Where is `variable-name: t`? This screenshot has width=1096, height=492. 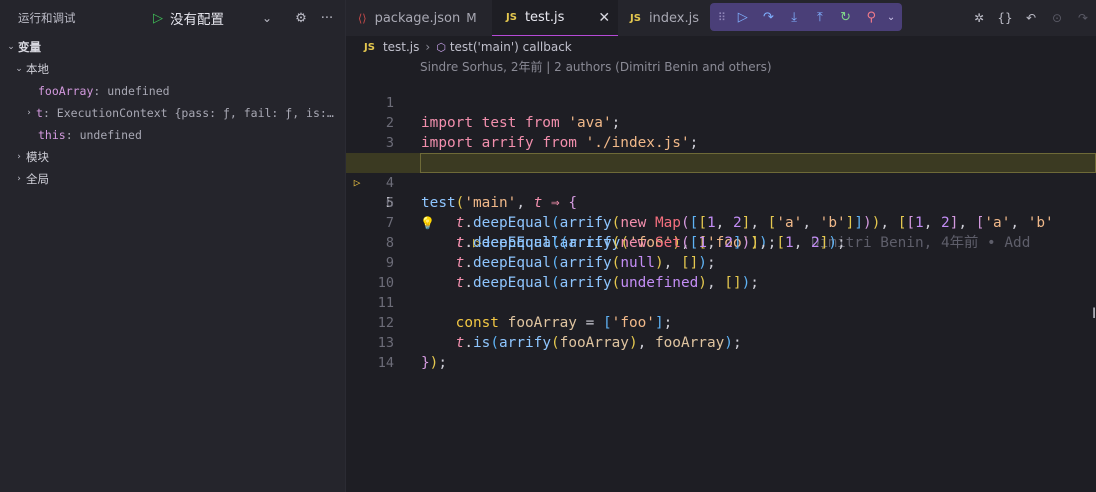 variable-name: t is located at coordinates (39, 113).